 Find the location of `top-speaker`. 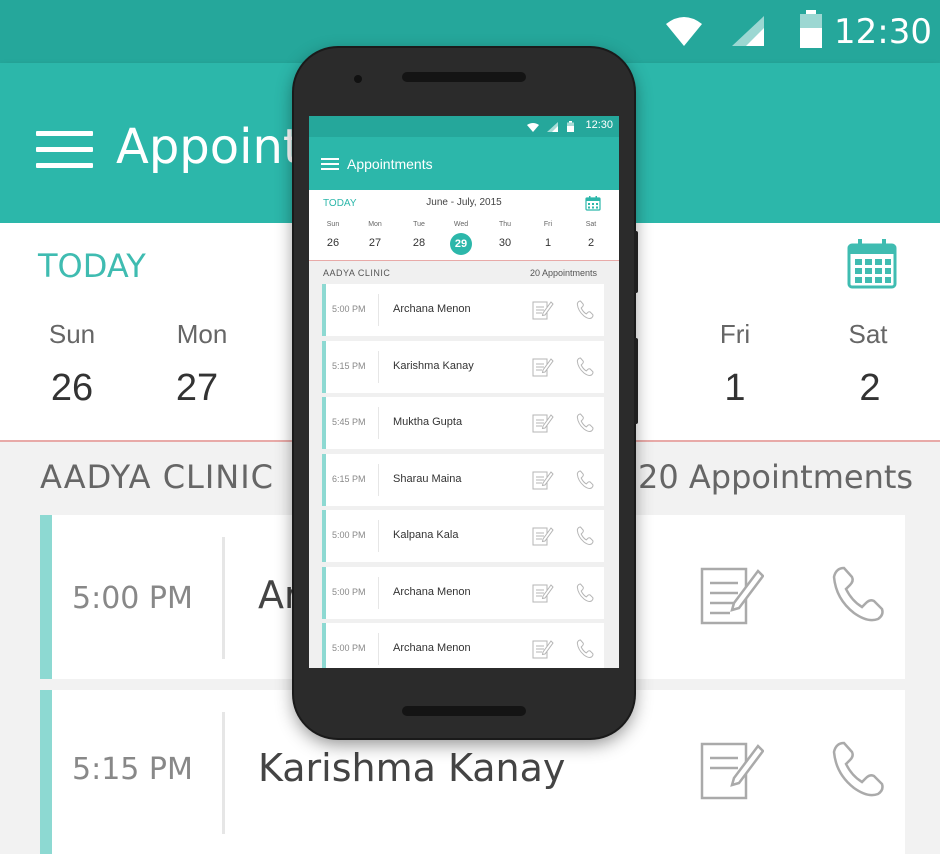

top-speaker is located at coordinates (464, 77).